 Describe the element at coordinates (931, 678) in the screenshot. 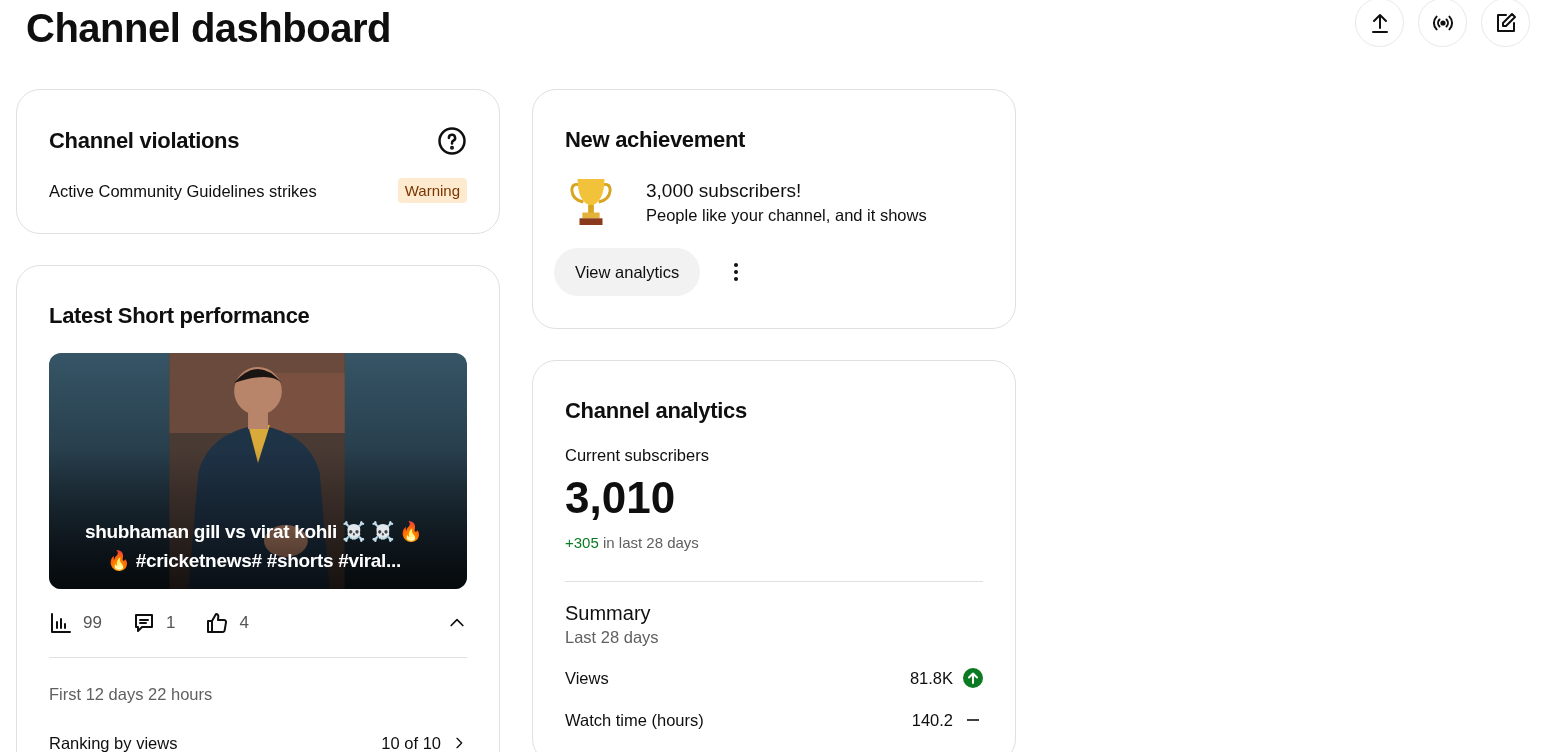

I see `metric-value: 81.8K` at that location.